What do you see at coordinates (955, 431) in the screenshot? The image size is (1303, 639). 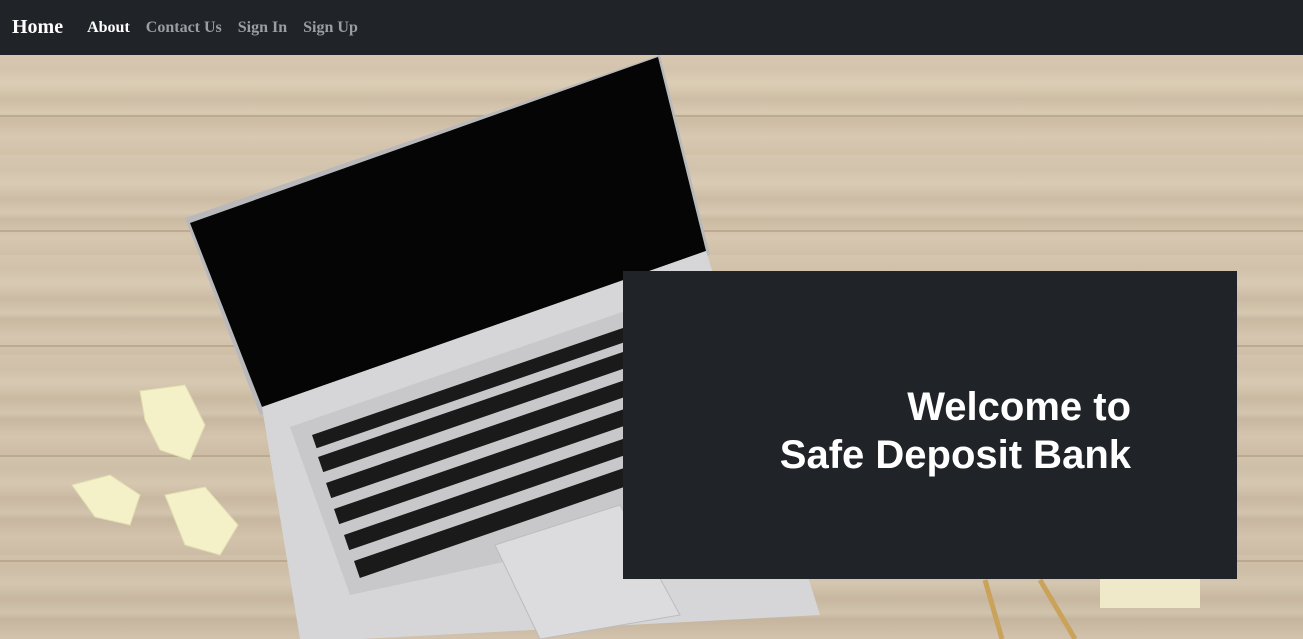 I see `welcome-heading: Welcome to Safe Deposit Bank` at bounding box center [955, 431].